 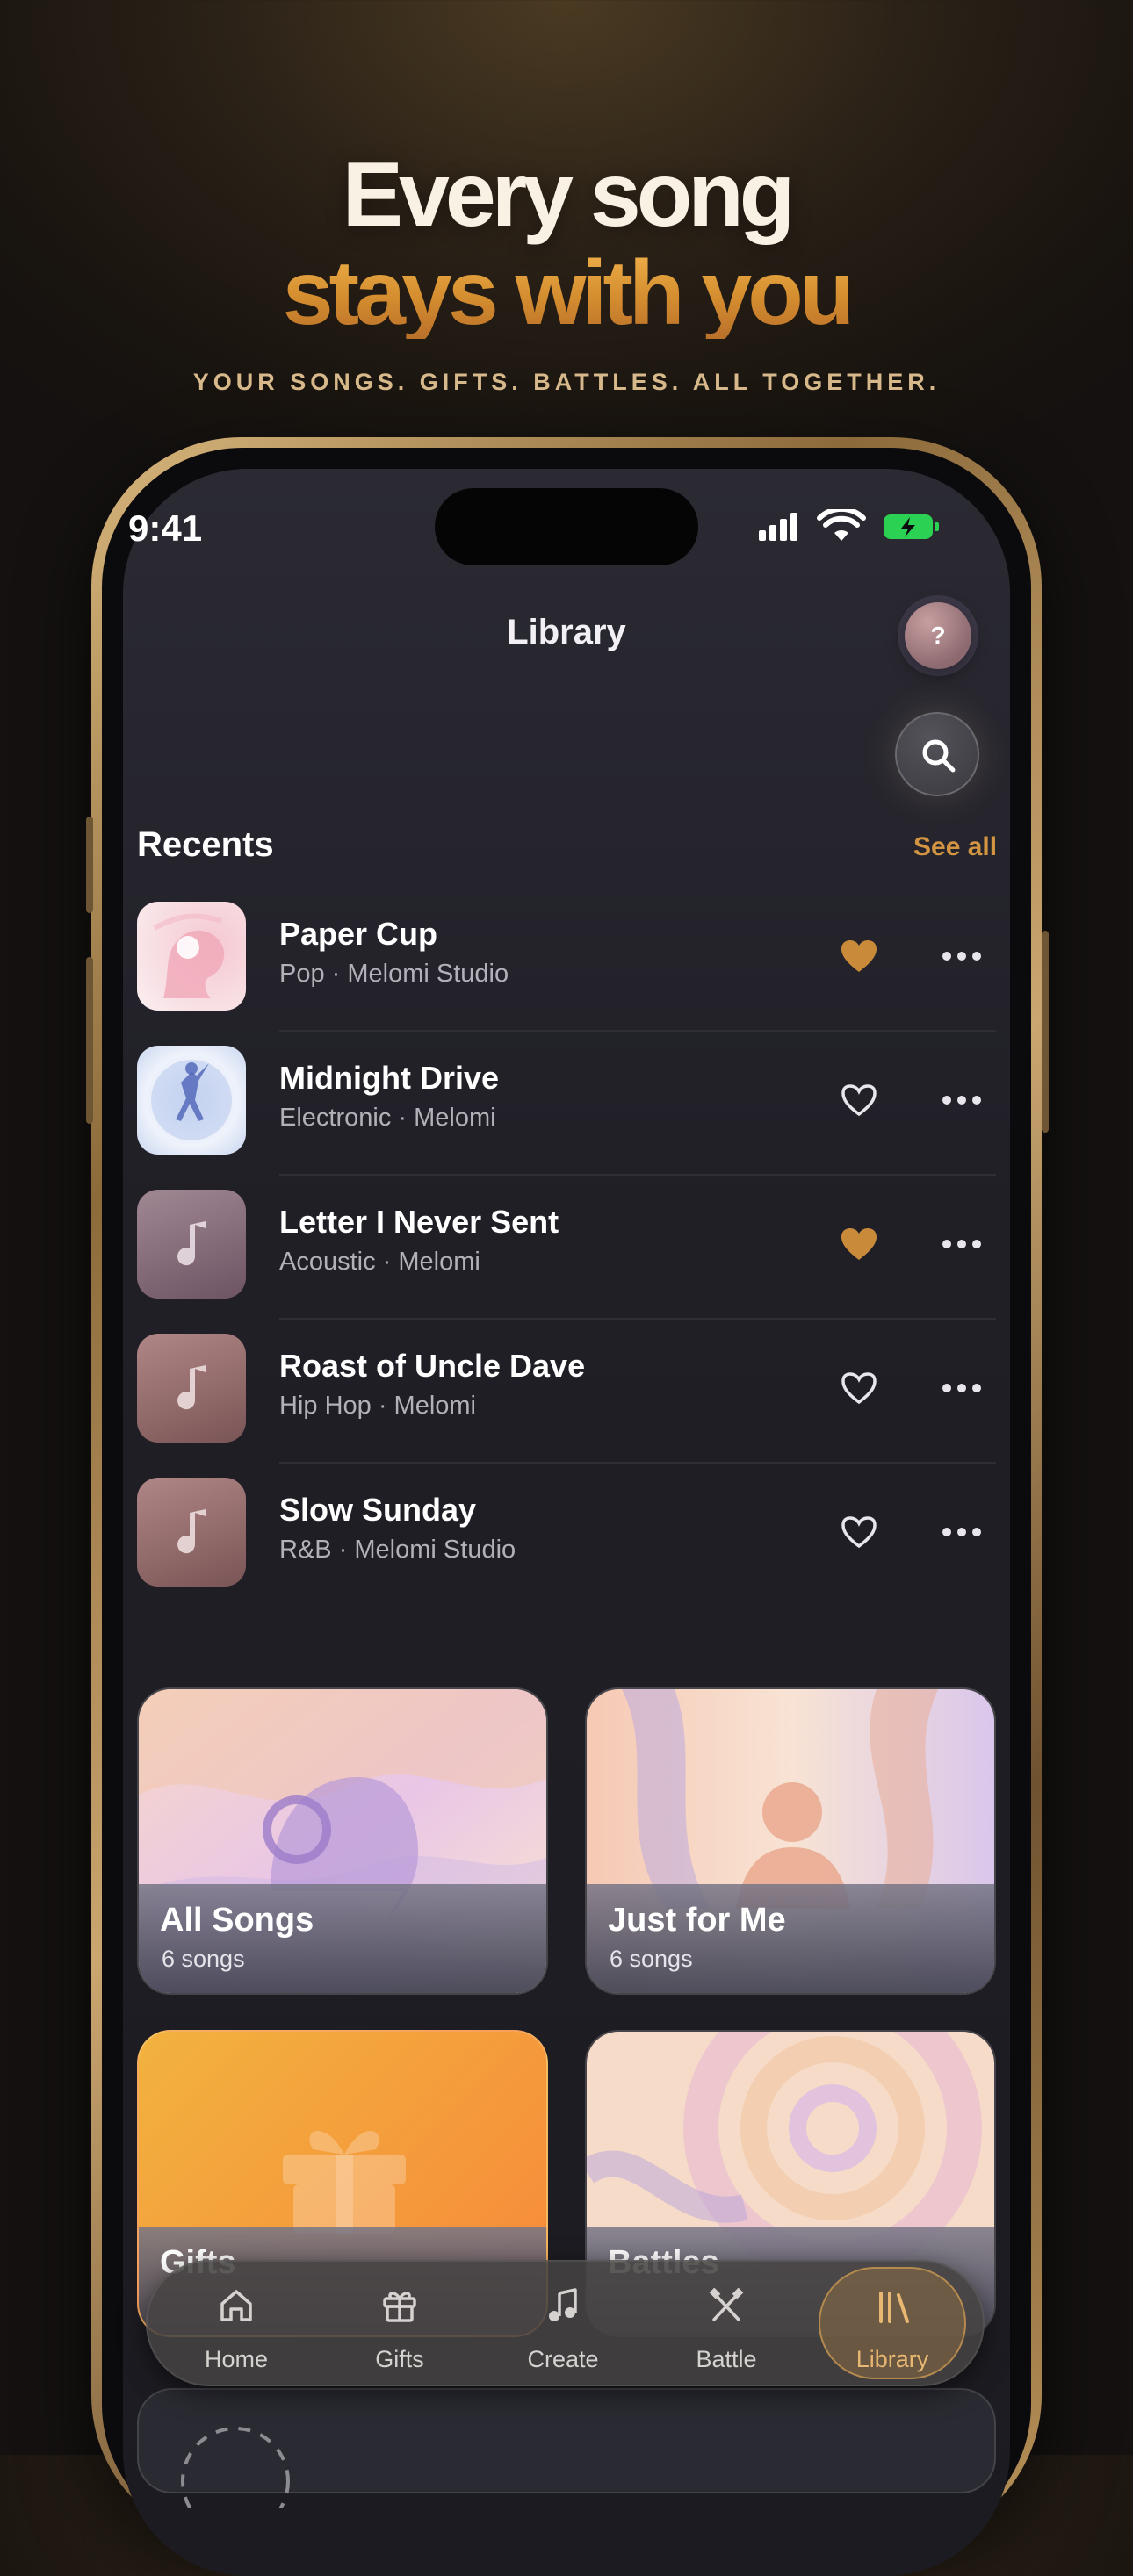 What do you see at coordinates (166, 528) in the screenshot?
I see `status-time: 9:41` at bounding box center [166, 528].